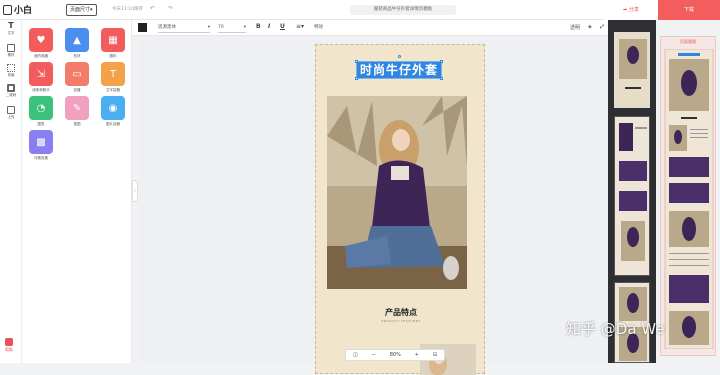  Describe the element at coordinates (167, 27) in the screenshot. I see `font-family-value: 思源黑体` at that location.